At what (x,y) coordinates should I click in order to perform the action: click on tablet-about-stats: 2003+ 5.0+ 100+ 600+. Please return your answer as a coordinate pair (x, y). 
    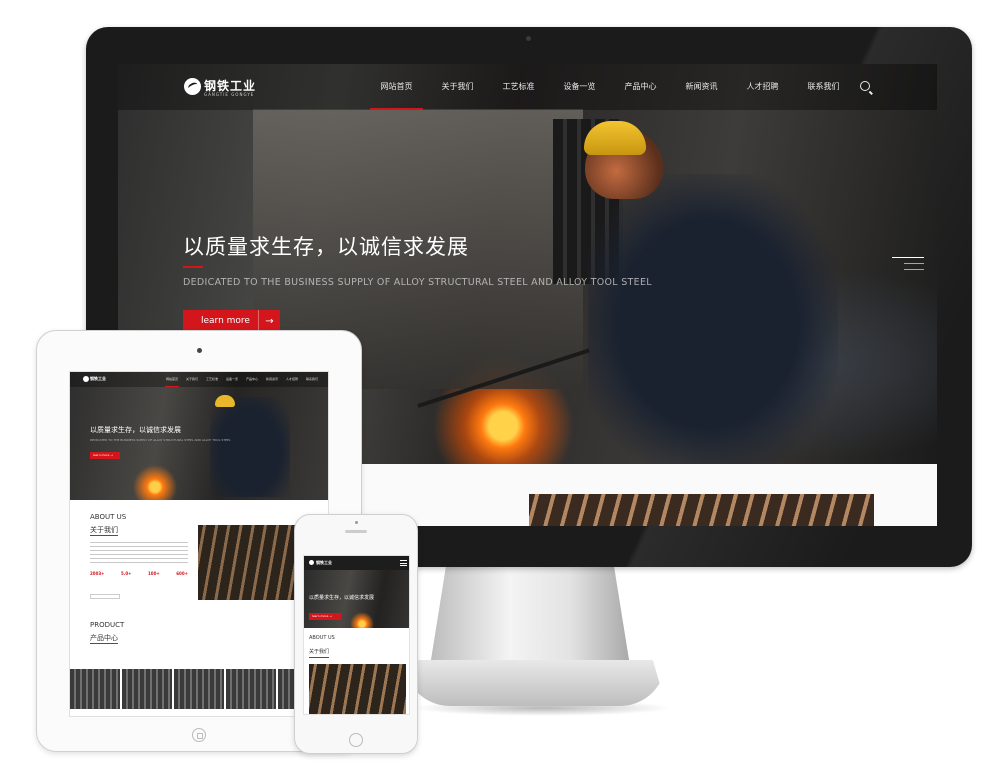
    Looking at the image, I should click on (139, 573).